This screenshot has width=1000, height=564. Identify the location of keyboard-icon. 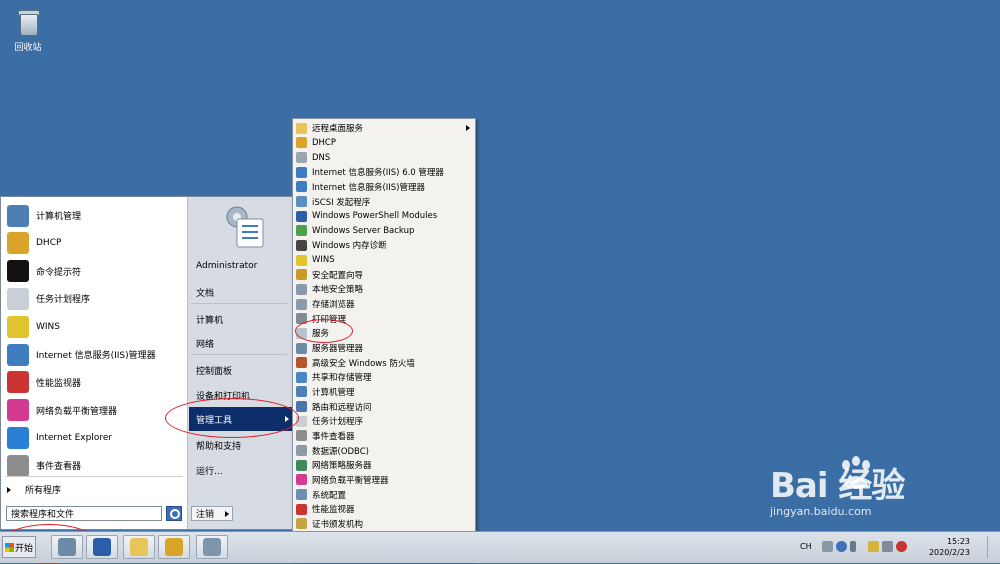
(827, 546).